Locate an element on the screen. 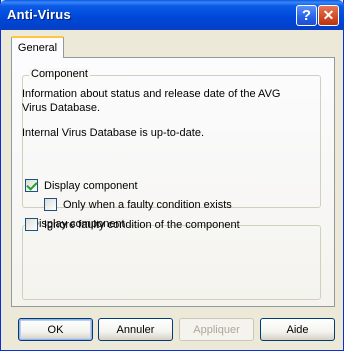 The height and width of the screenshot is (351, 344). ok-button: OK is located at coordinates (55, 329).